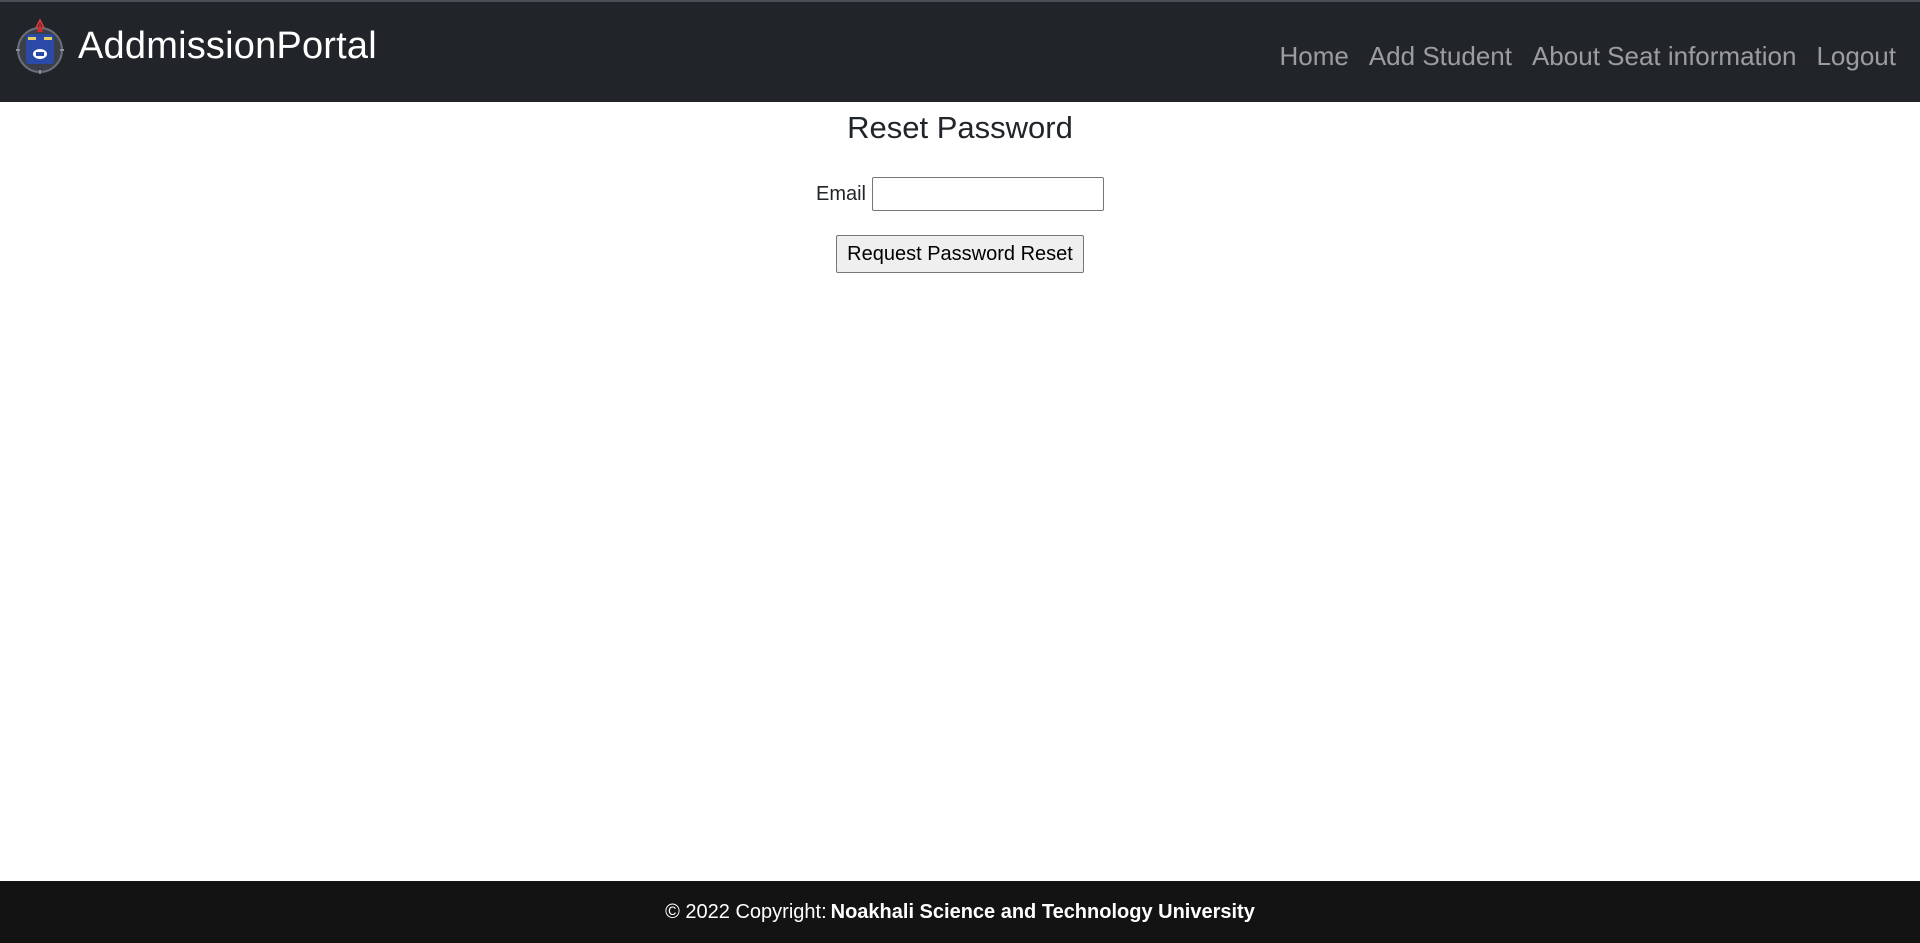  I want to click on brand-name: AddmissionPortal, so click(227, 45).